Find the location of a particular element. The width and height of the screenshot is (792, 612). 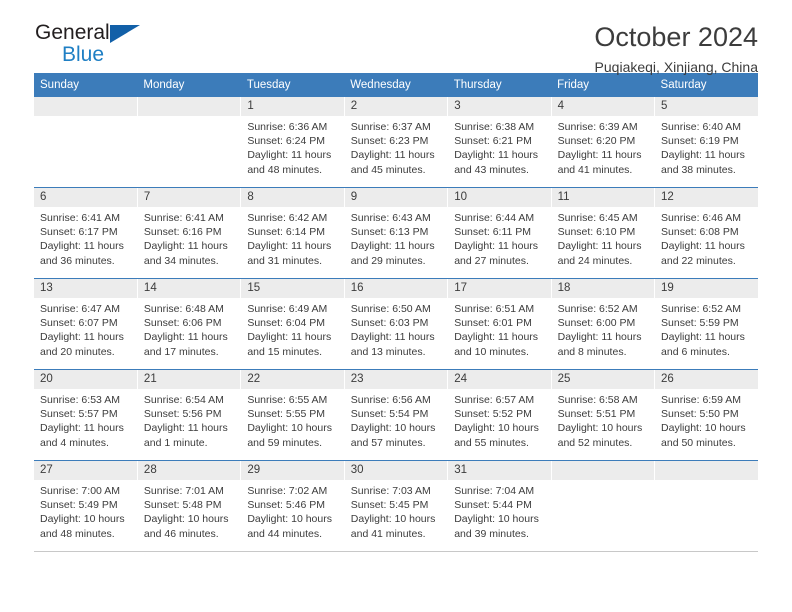

weekday-header-saturday: Saturday is located at coordinates (706, 85).